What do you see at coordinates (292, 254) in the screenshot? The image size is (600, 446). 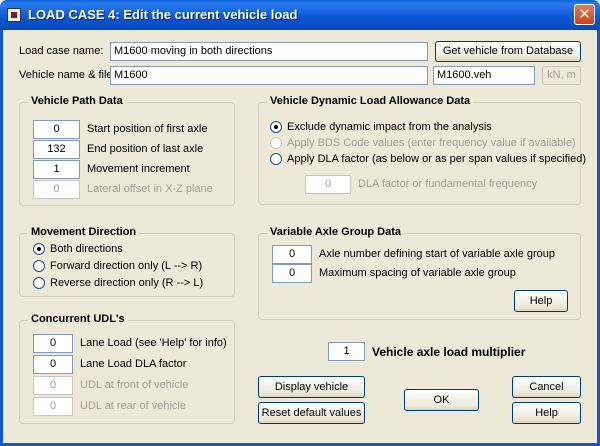 I see `axle-start-input: 0` at bounding box center [292, 254].